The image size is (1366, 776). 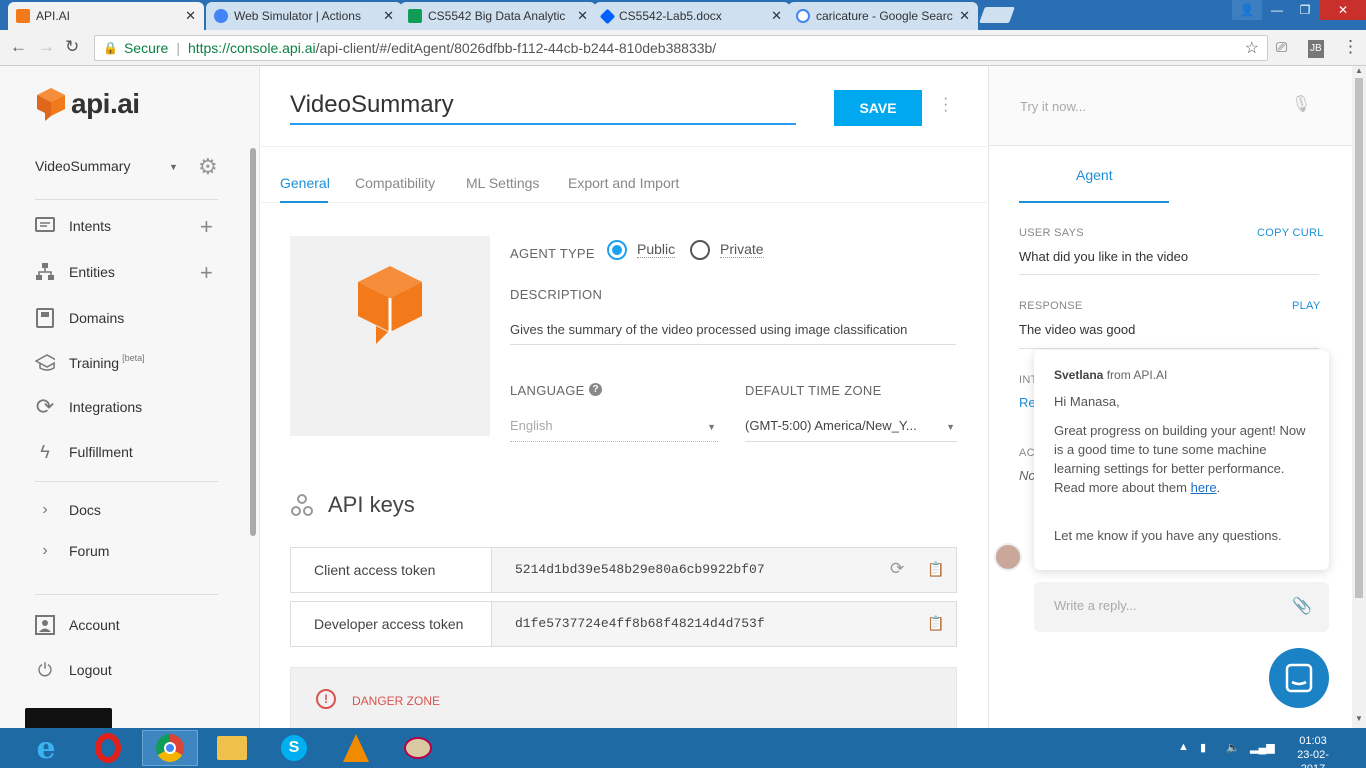 What do you see at coordinates (72, 551) in the screenshot?
I see `sidebar-item-forum: › Forum` at bounding box center [72, 551].